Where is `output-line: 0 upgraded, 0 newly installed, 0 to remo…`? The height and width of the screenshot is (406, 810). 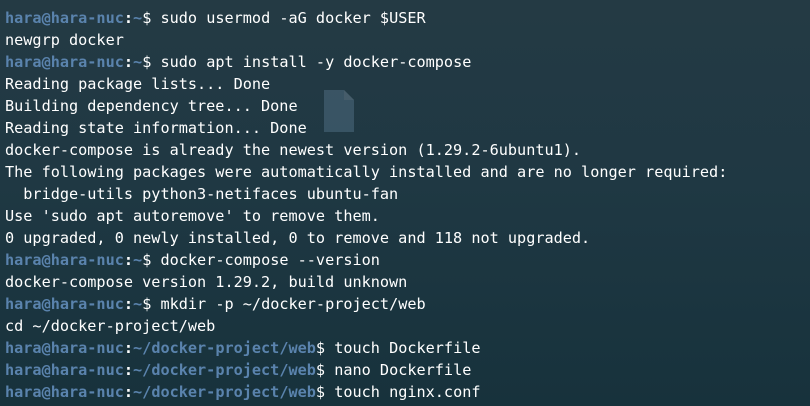
output-line: 0 upgraded, 0 newly installed, 0 to remo… is located at coordinates (407, 238).